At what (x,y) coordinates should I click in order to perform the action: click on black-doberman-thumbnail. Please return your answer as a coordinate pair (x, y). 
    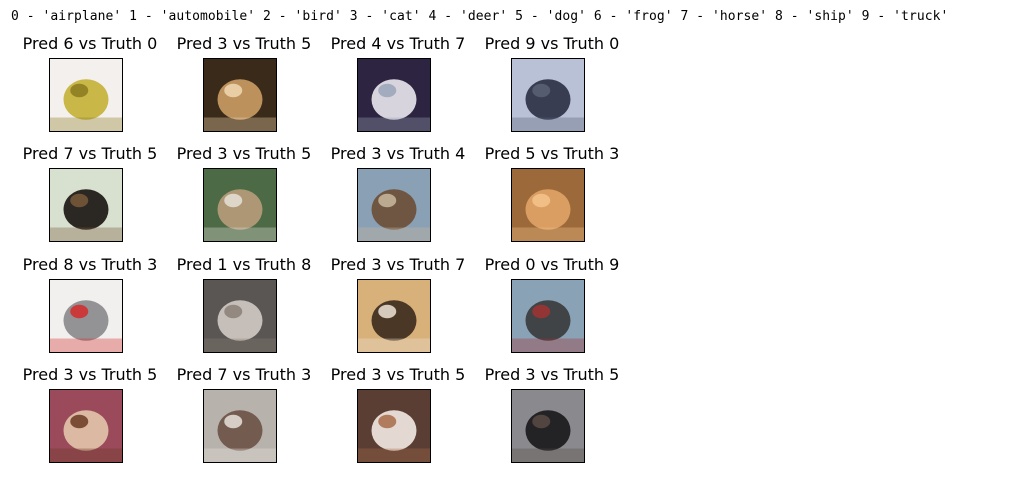
    Looking at the image, I should click on (86, 205).